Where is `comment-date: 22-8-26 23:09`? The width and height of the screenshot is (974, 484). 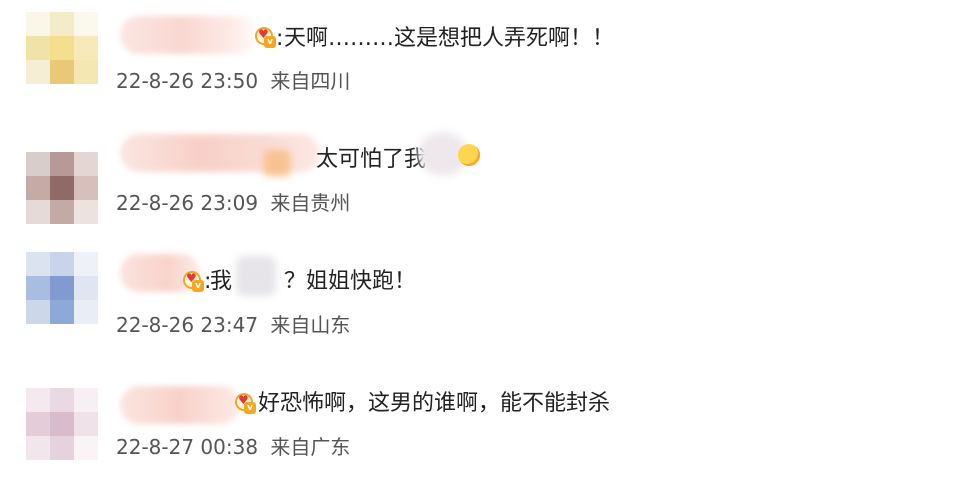 comment-date: 22-8-26 23:09 is located at coordinates (187, 203).